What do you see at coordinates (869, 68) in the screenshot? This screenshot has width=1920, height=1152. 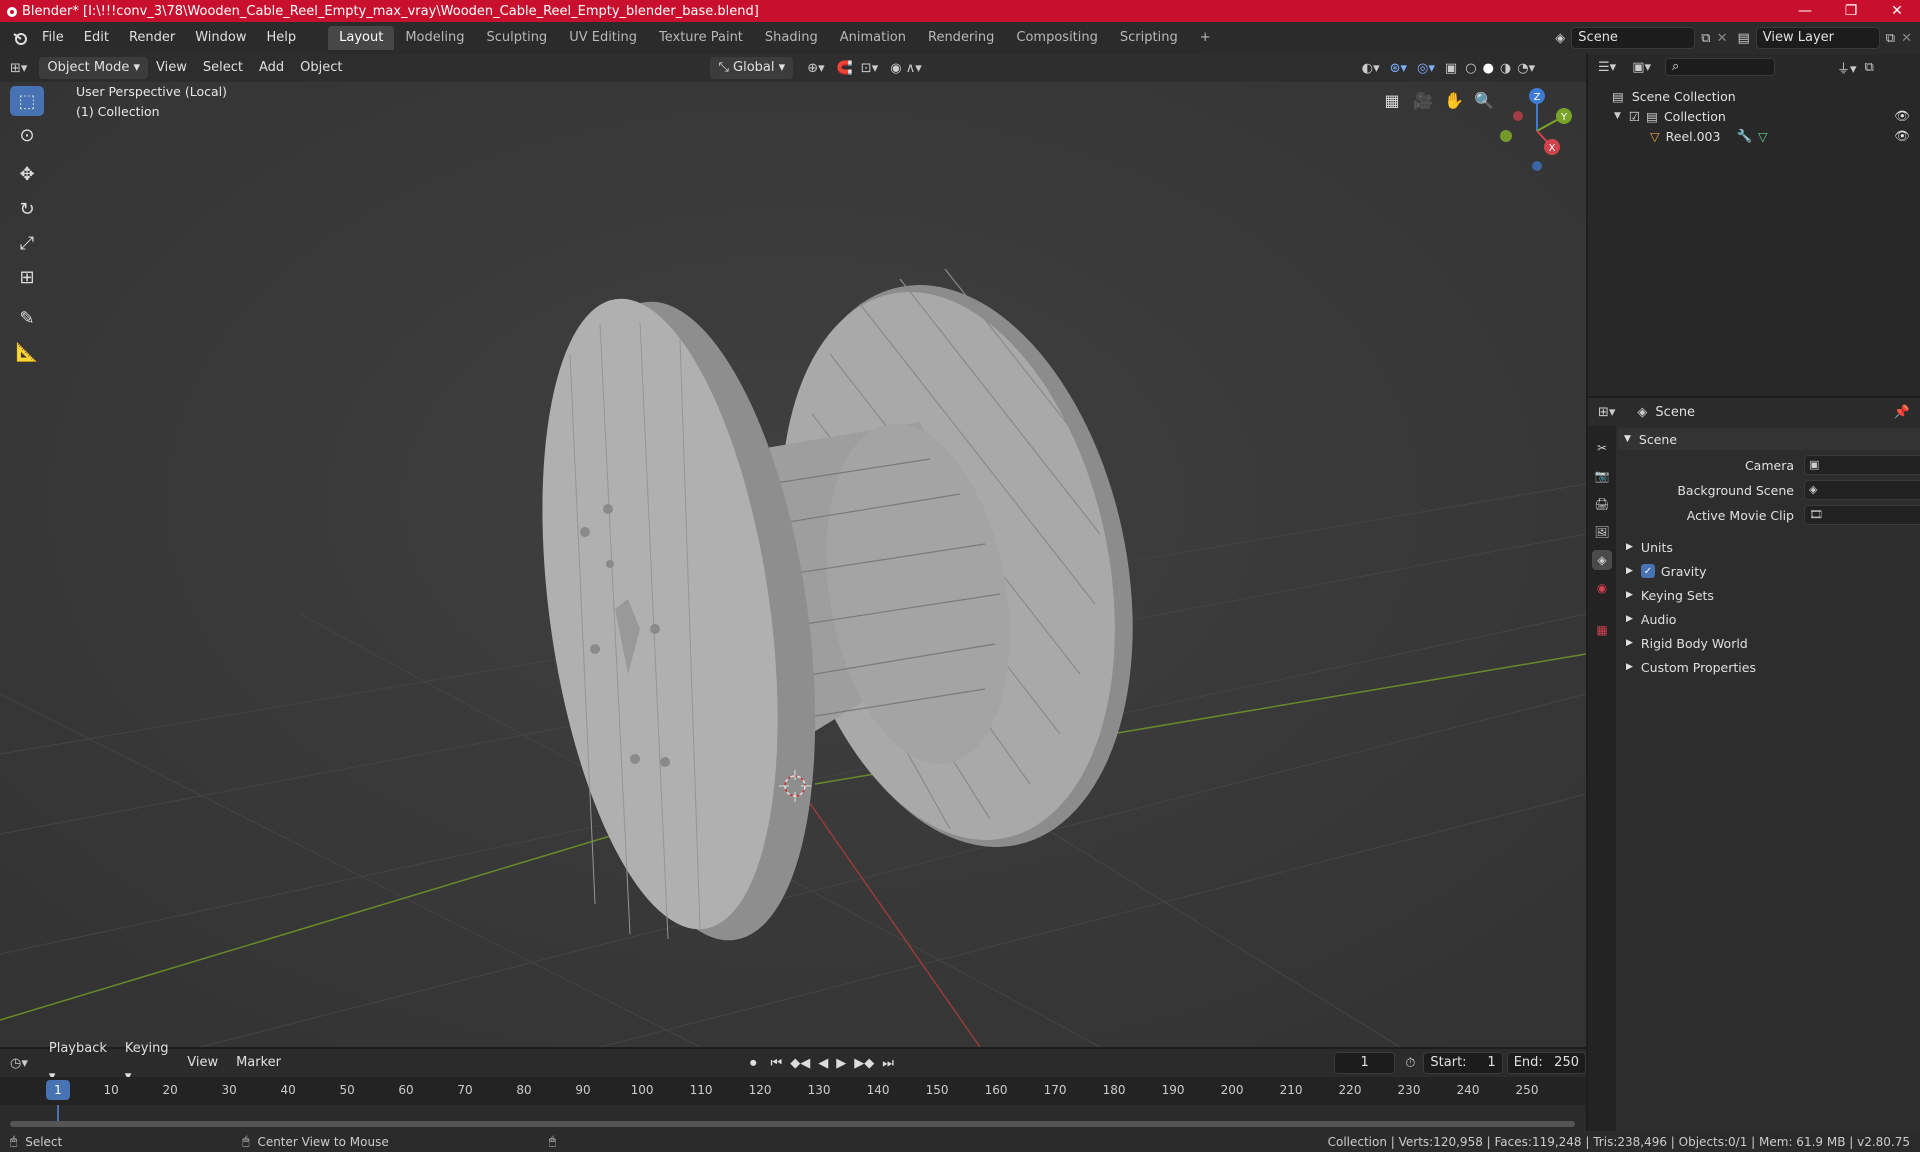 I see `snap-target-icon: ⊡▾` at bounding box center [869, 68].